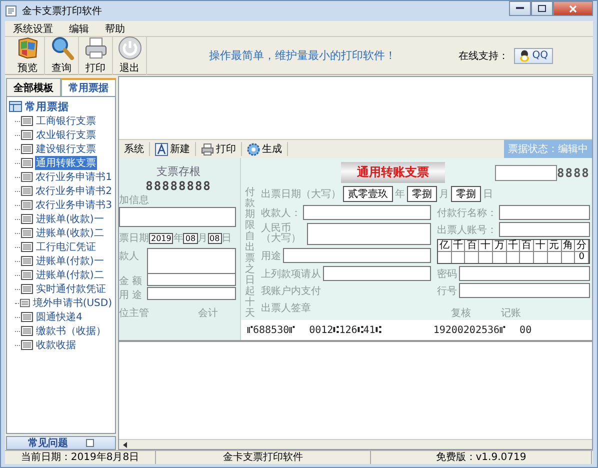 The width and height of the screenshot is (598, 468). I want to click on unit-label: 日, so click(488, 194).